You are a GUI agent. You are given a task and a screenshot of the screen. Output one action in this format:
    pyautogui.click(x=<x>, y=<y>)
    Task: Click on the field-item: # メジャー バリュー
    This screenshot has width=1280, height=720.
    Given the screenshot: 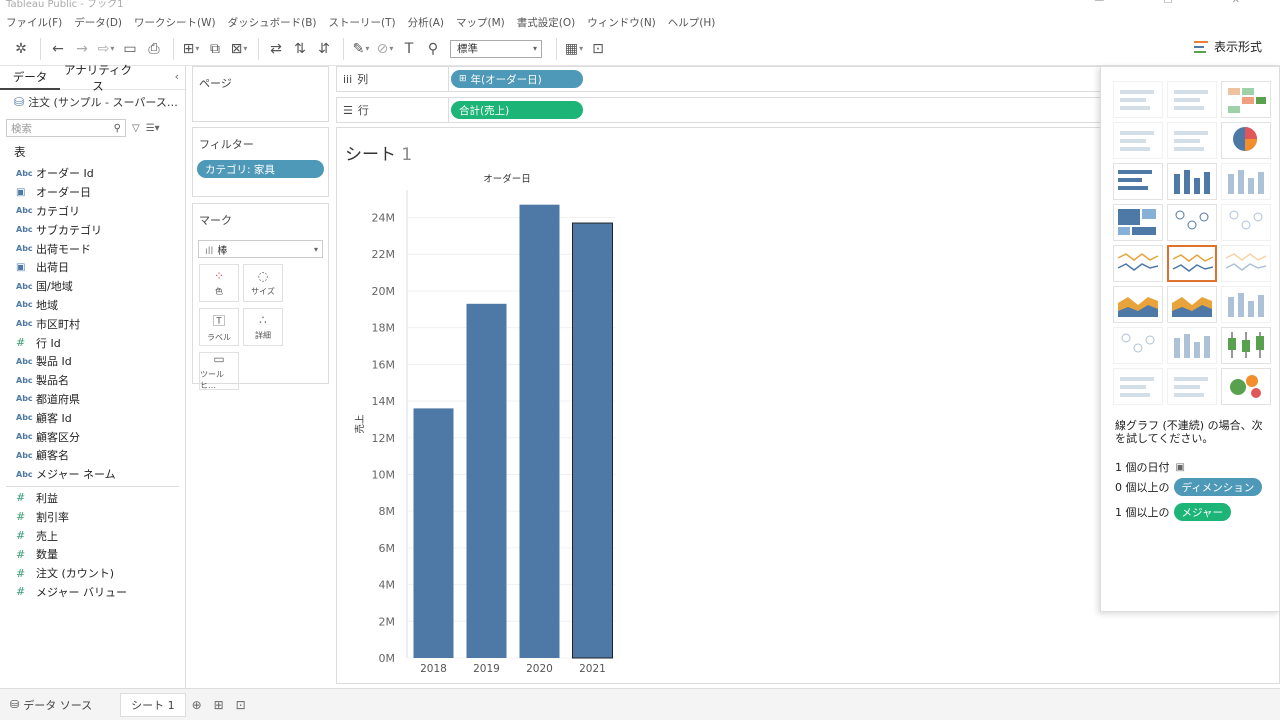 What is the action you would take?
    pyautogui.click(x=92, y=592)
    